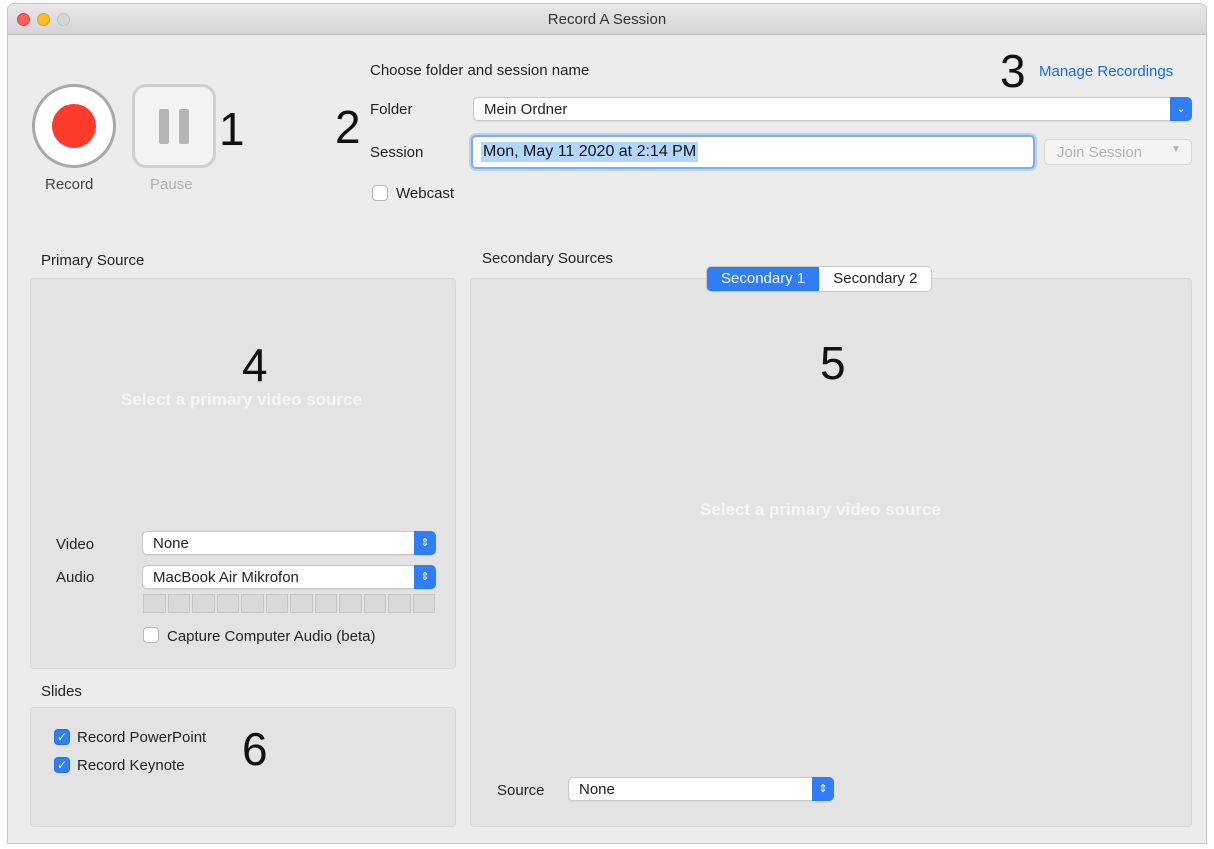  What do you see at coordinates (93, 260) in the screenshot?
I see `primary-source-heading: Primary Source` at bounding box center [93, 260].